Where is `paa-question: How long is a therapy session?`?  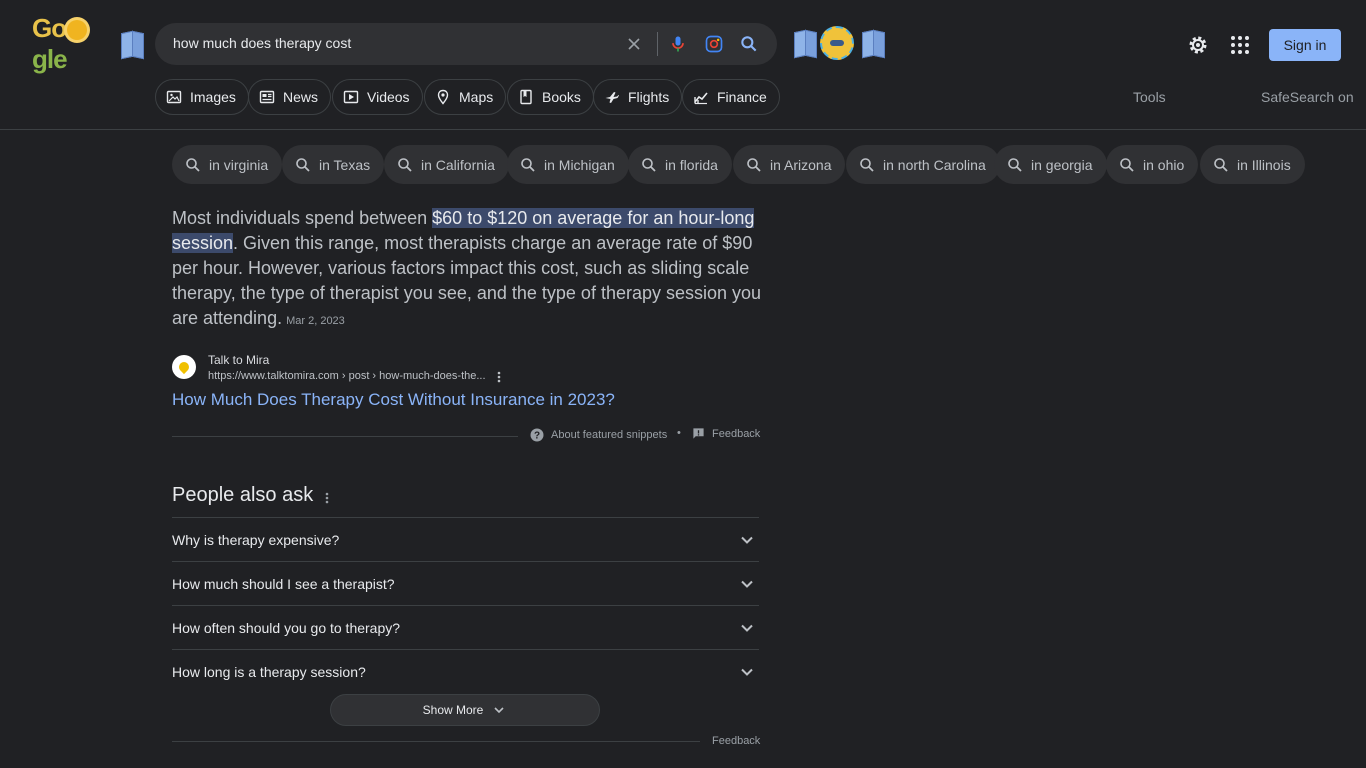
paa-question: How long is a therapy session? is located at coordinates (465, 671).